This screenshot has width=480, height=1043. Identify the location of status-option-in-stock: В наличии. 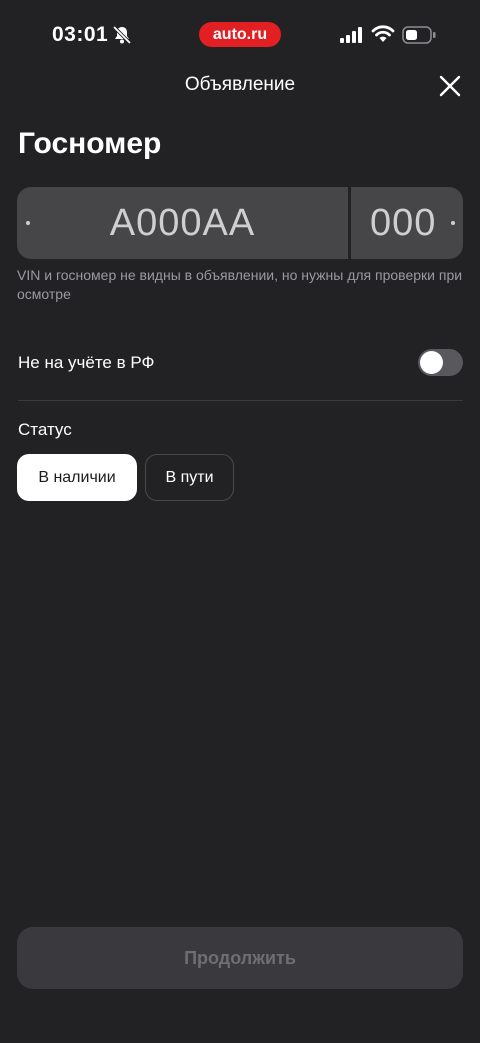
(77, 477).